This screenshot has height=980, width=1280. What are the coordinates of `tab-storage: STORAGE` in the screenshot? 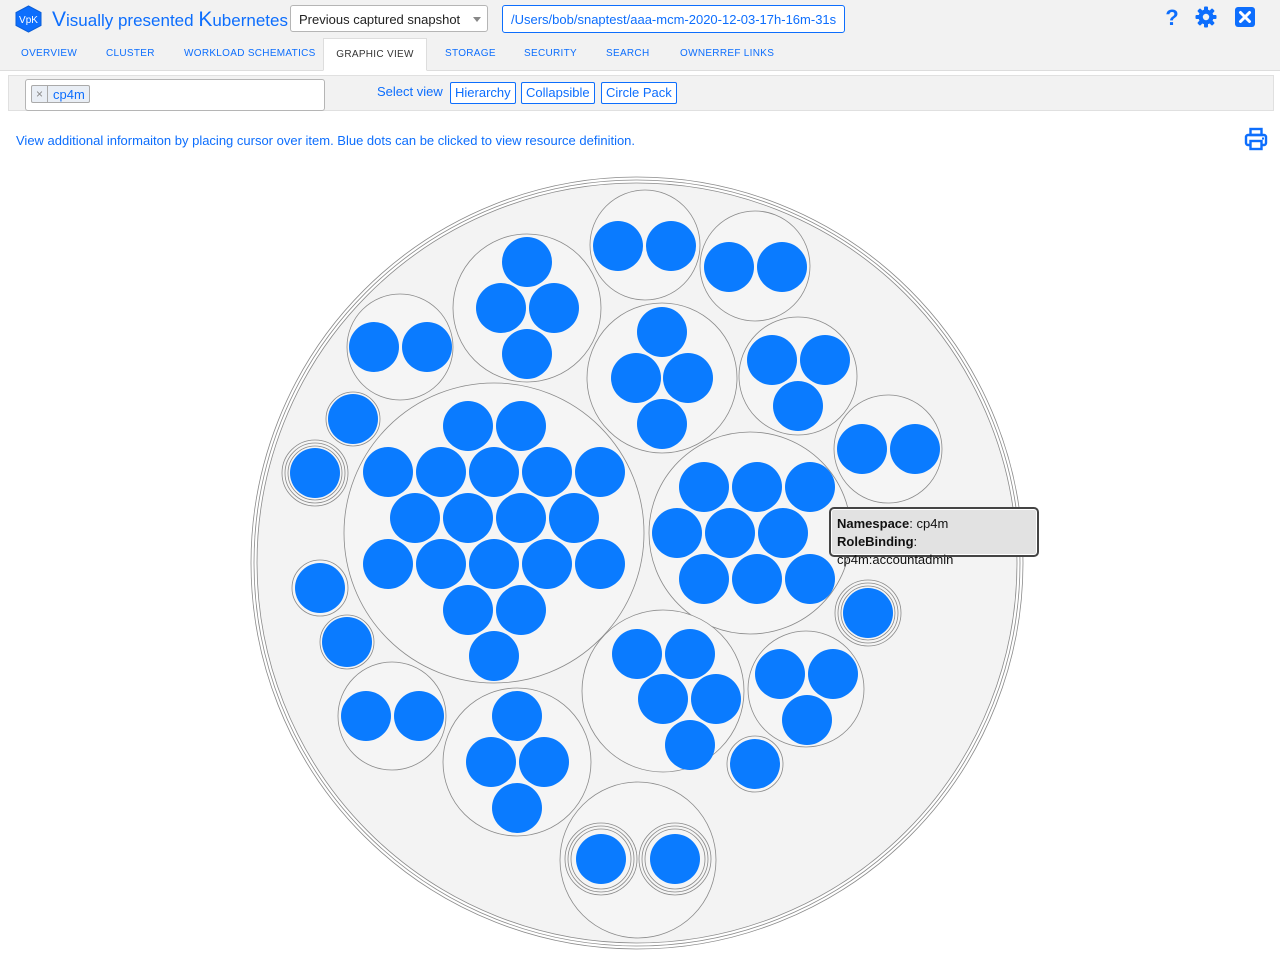 It's located at (470, 54).